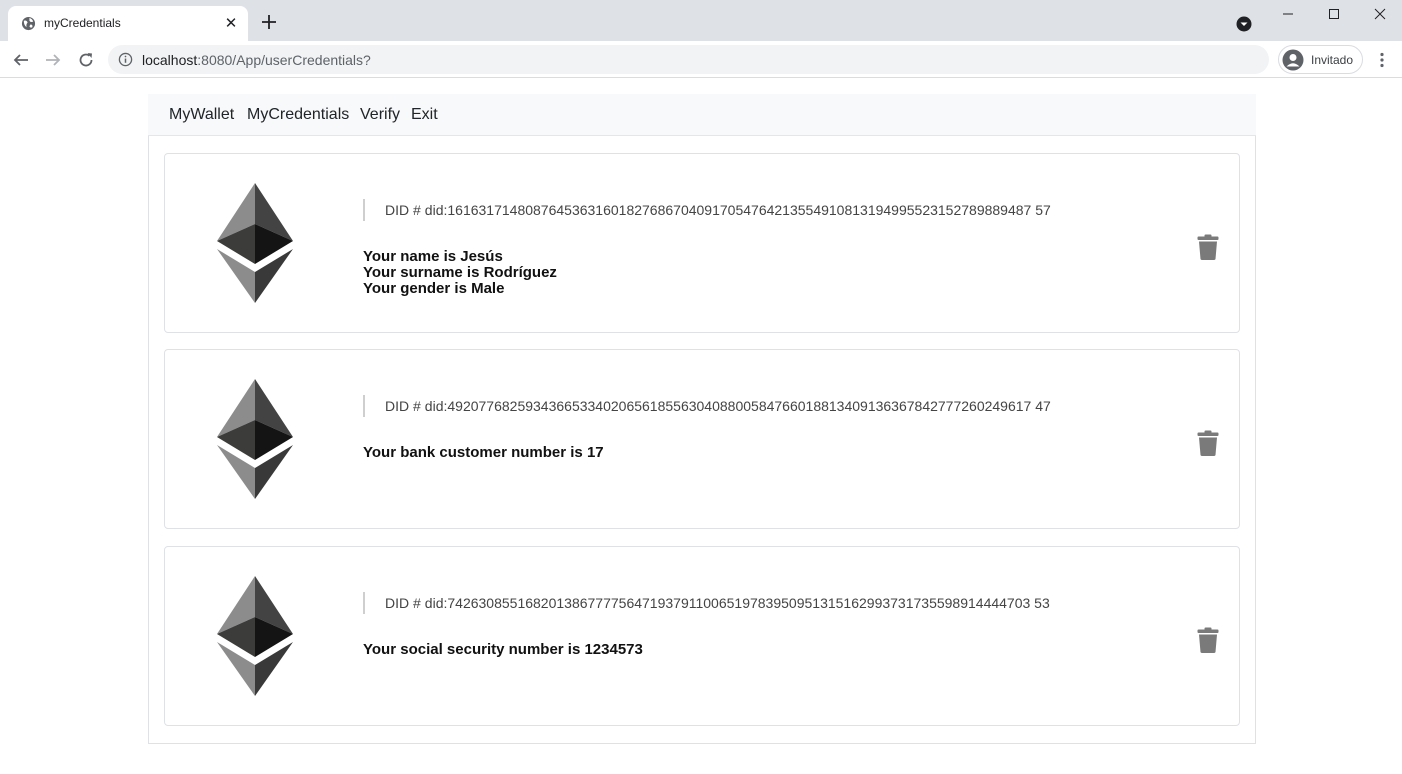  What do you see at coordinates (433, 256) in the screenshot?
I see `attribute-name: Your name is Jesús` at bounding box center [433, 256].